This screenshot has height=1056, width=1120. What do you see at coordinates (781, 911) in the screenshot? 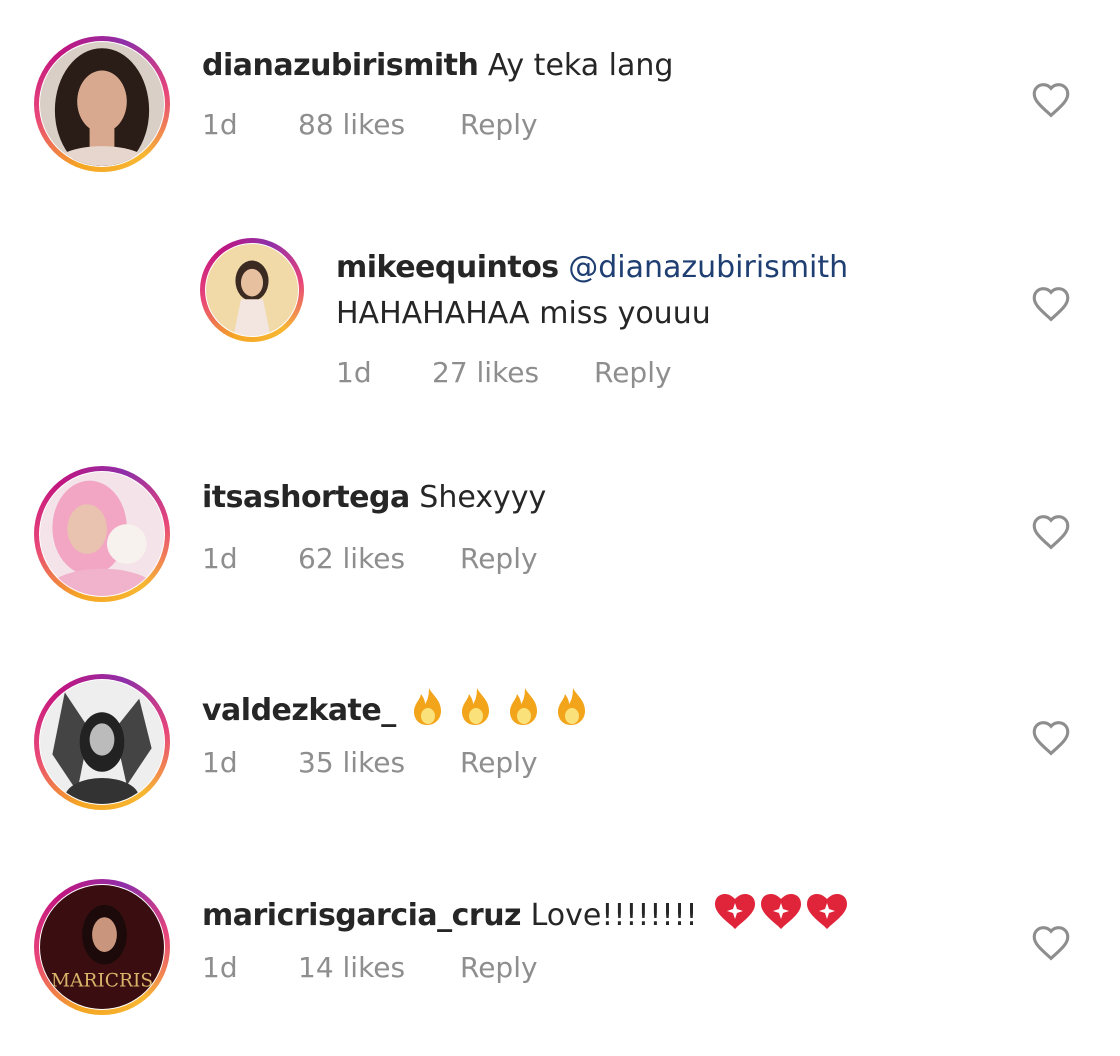
I see `sparkling-heart-icon` at bounding box center [781, 911].